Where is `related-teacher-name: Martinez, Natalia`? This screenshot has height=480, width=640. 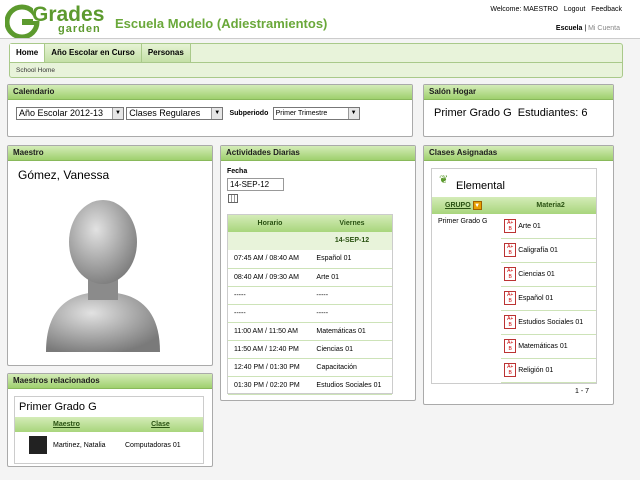
related-teacher-name: Martinez, Natalia is located at coordinates (79, 445).